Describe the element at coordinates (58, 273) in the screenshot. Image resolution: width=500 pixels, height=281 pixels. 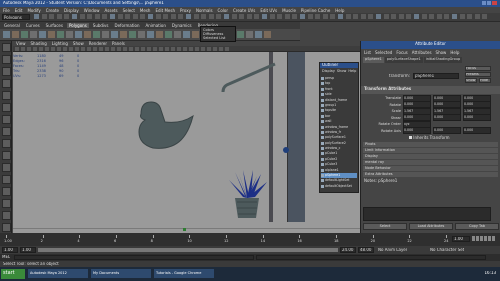
I see `taskbar-item: Autodesk Maya 2012` at that location.